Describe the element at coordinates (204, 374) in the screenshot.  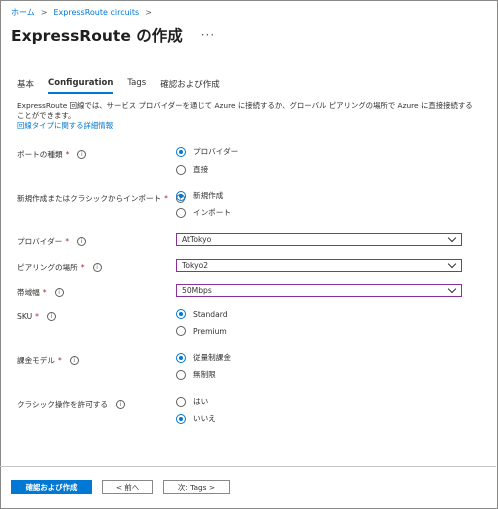
I see `radio-label: 無制限` at that location.